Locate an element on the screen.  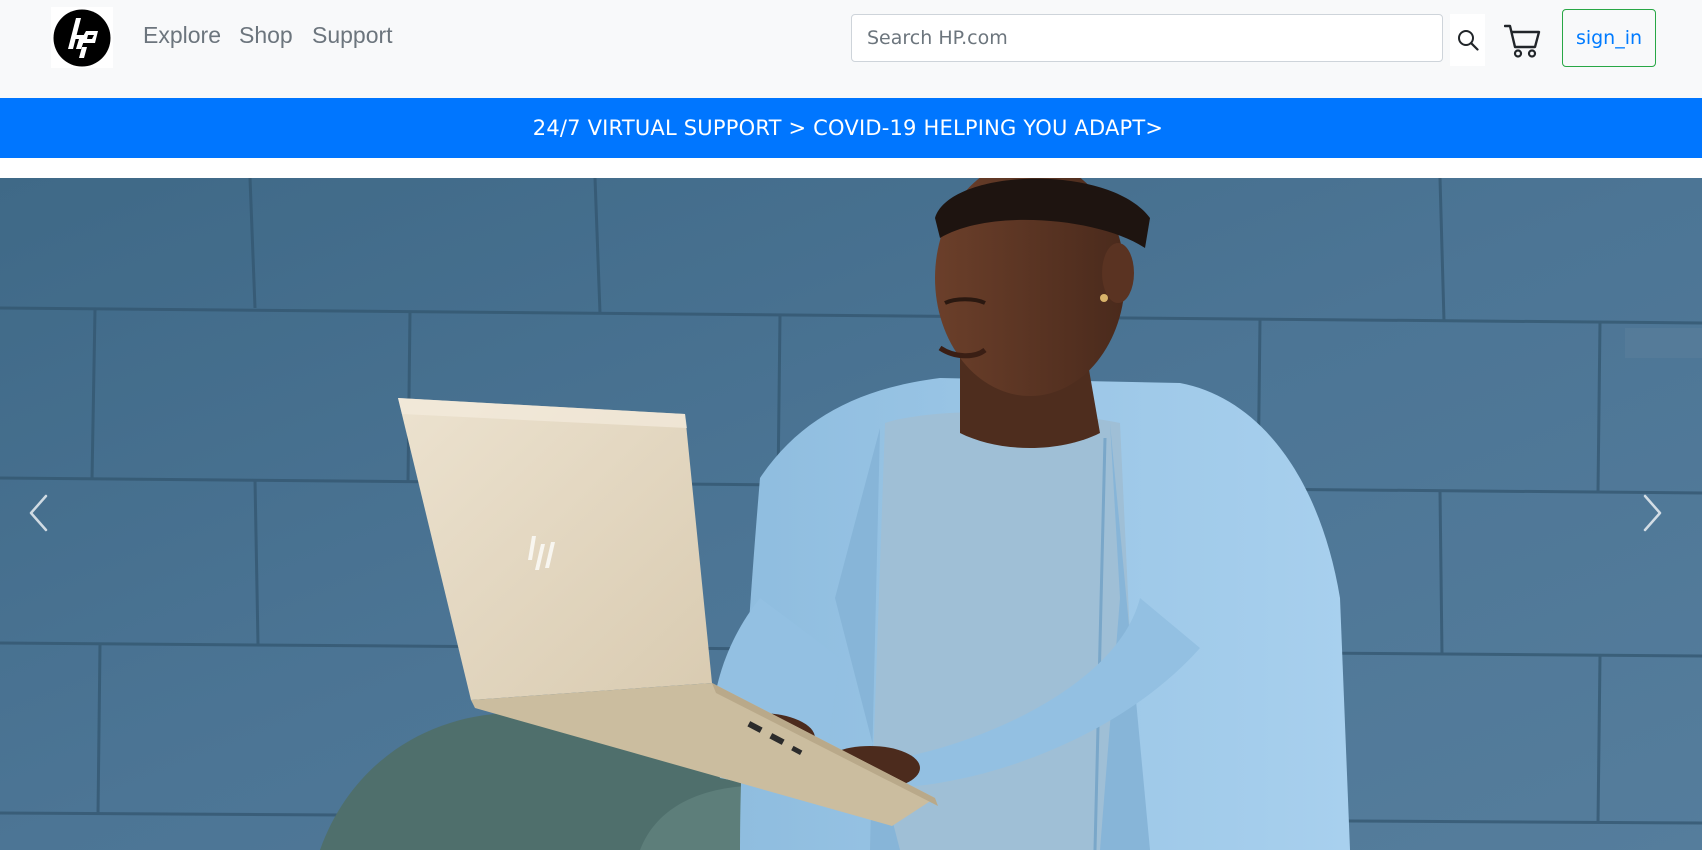
navbar: Explore Shop Support sign_in is located at coordinates (851, 49).